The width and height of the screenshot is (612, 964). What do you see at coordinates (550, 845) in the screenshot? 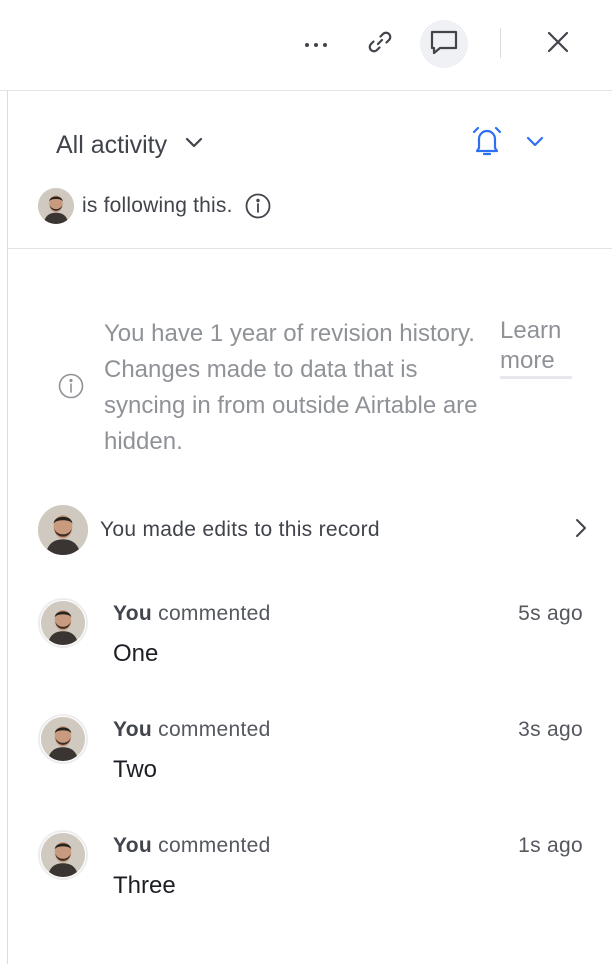
I see `comment-timestamp: 1s ago` at bounding box center [550, 845].